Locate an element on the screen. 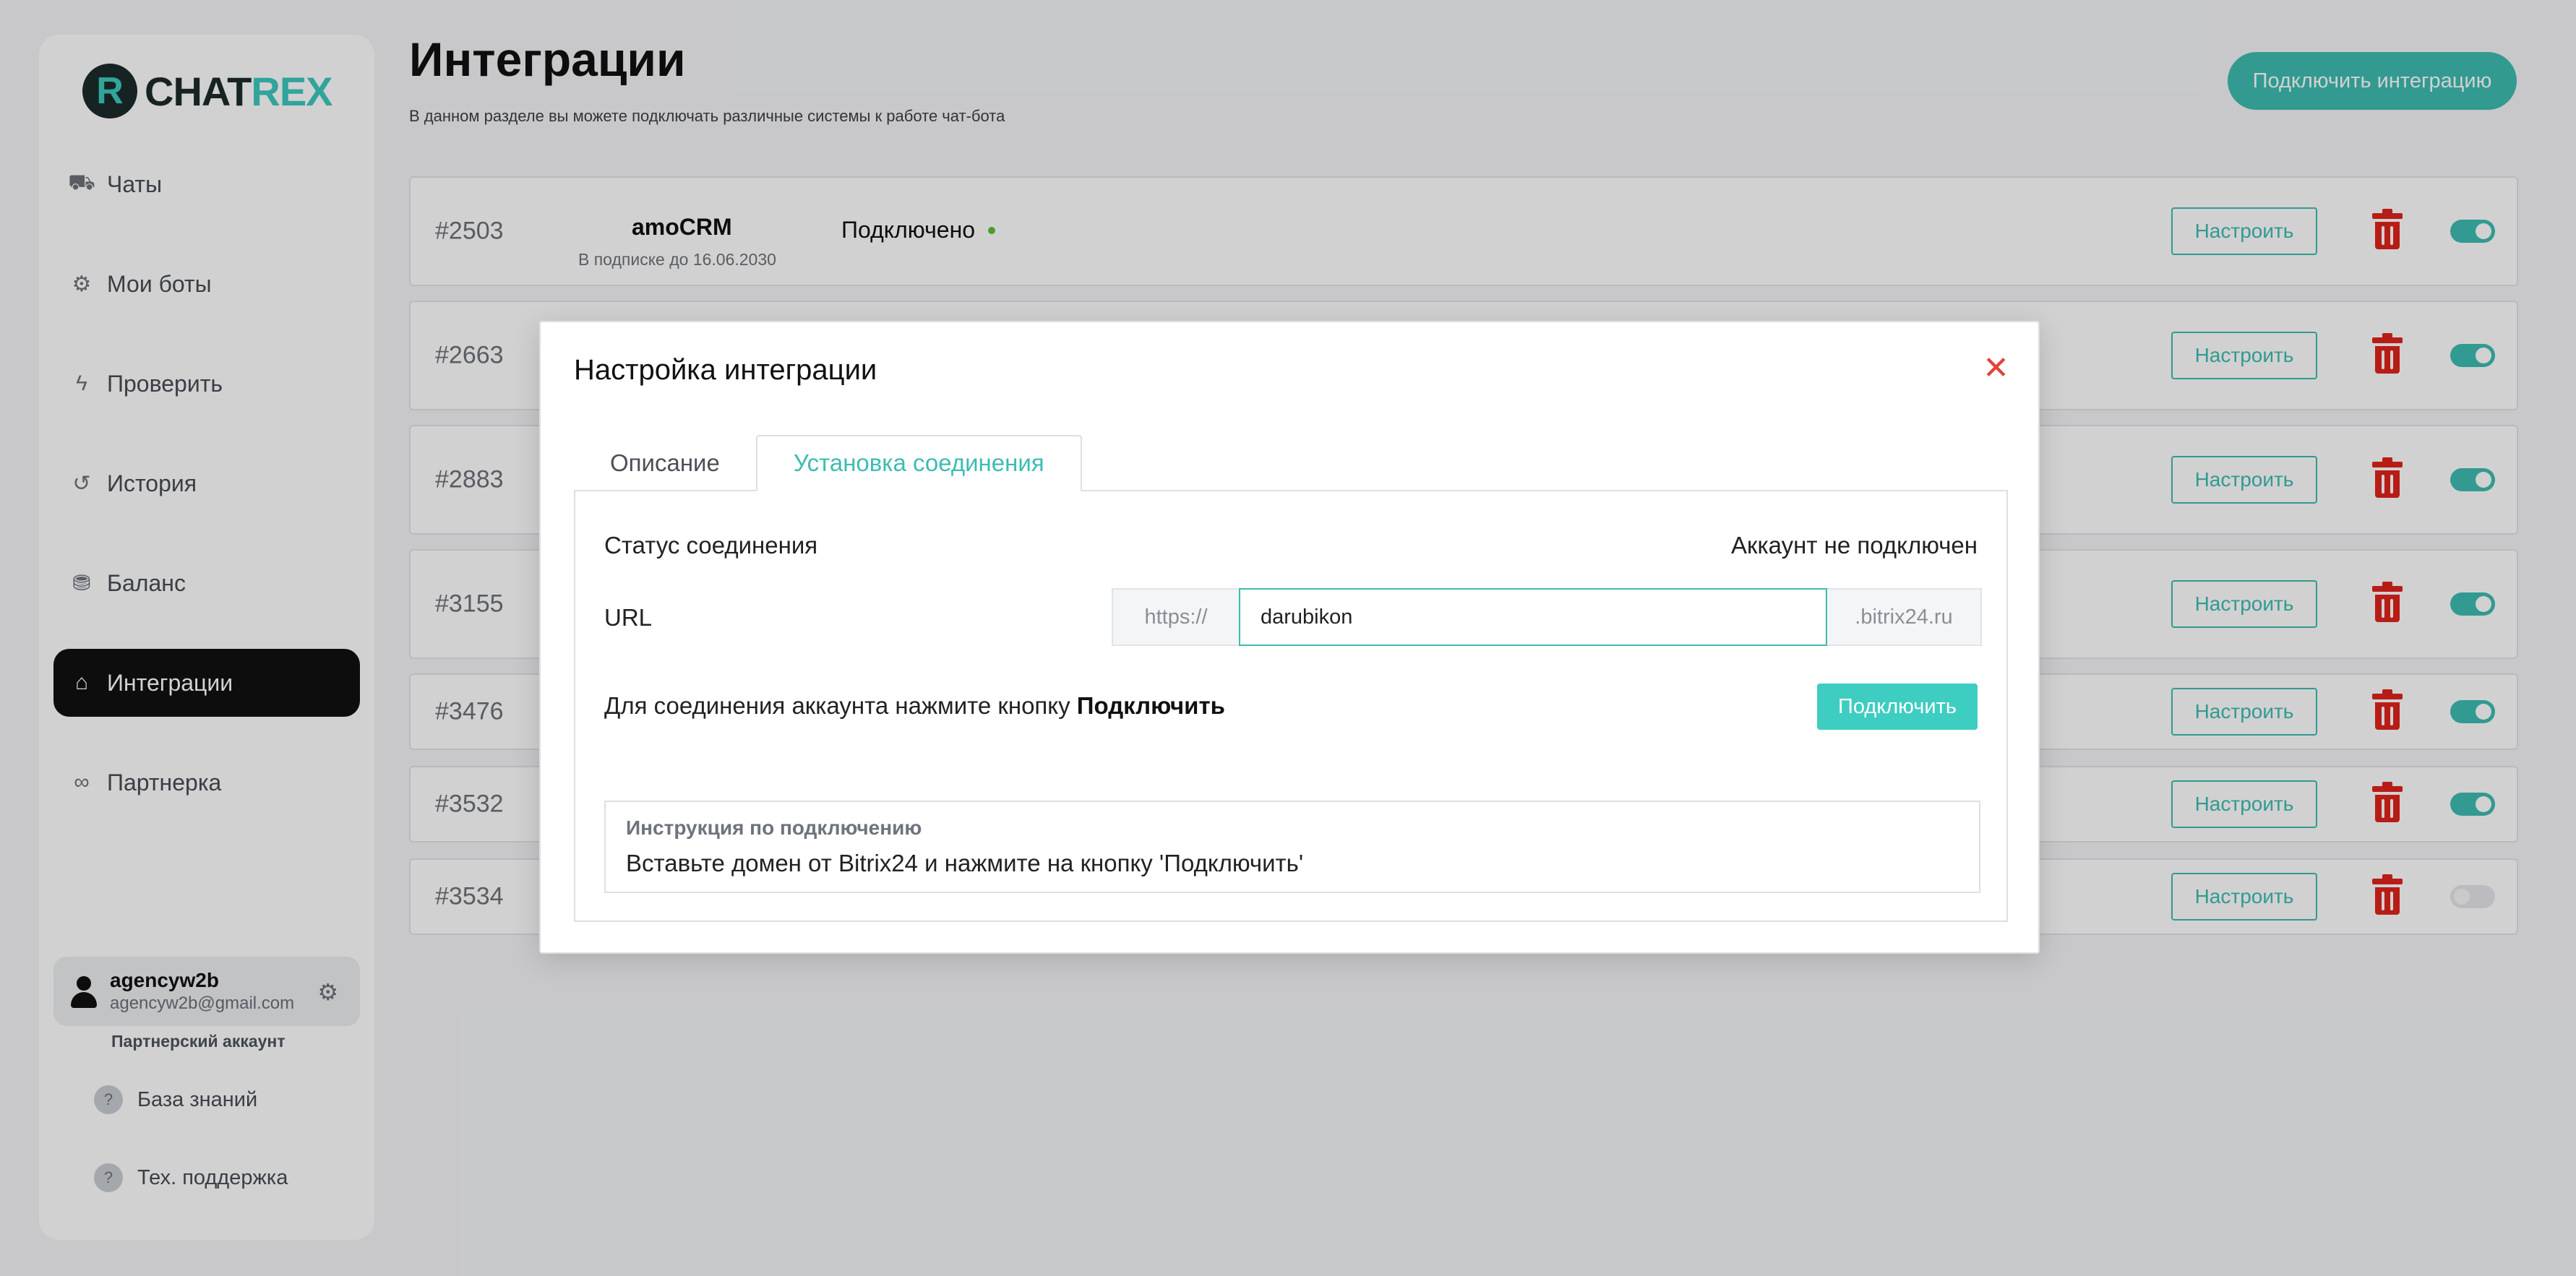  tab-description: Описание is located at coordinates (665, 463).